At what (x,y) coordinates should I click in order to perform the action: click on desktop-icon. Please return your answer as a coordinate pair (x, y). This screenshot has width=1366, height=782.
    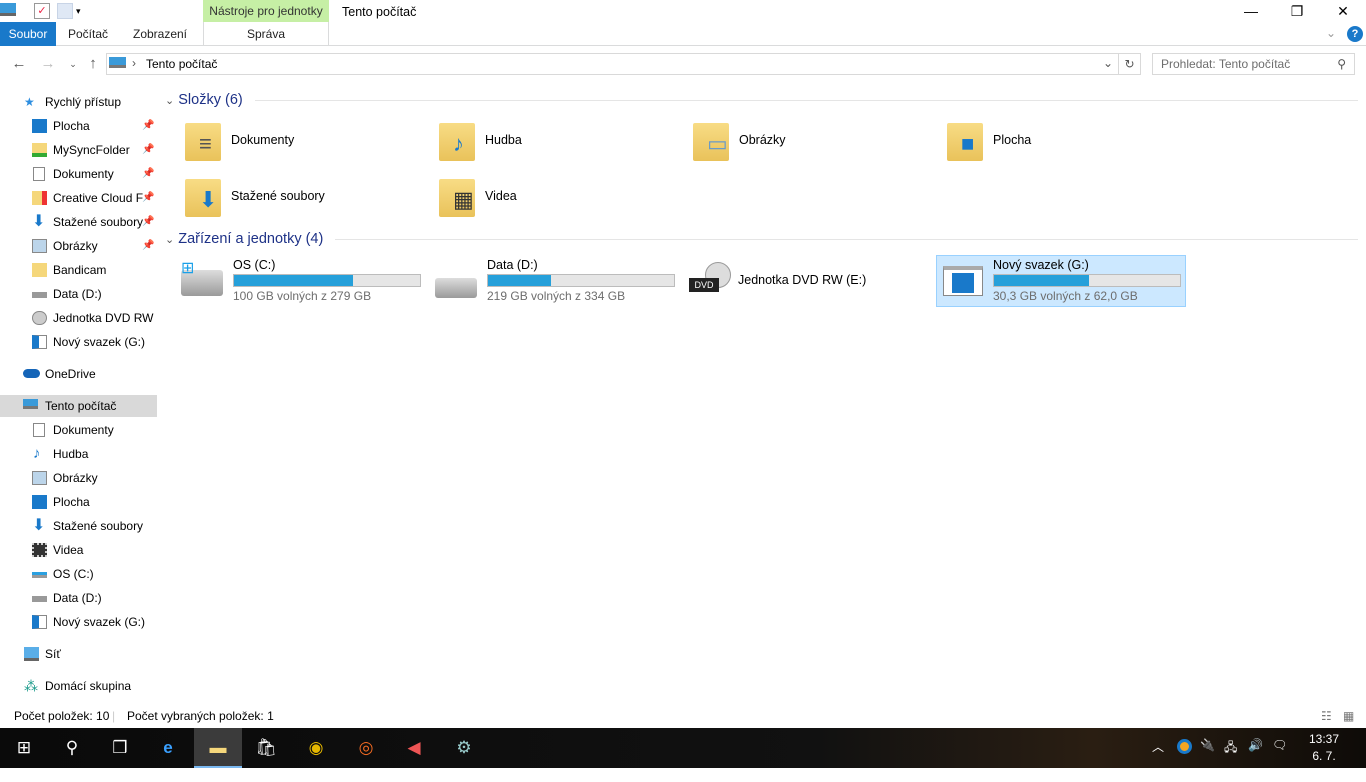
    Looking at the image, I should click on (39, 126).